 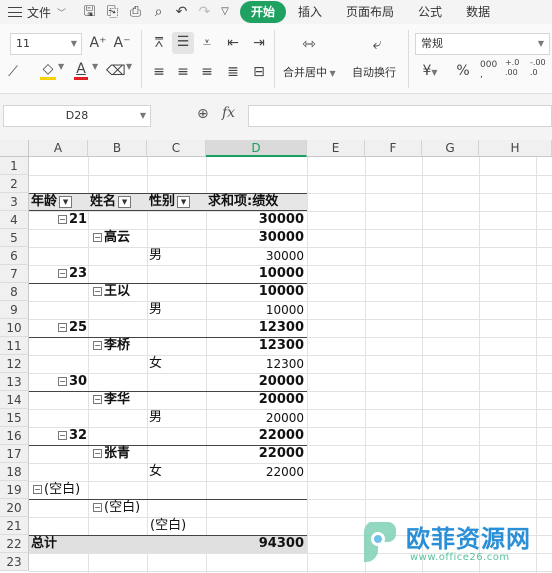 What do you see at coordinates (48, 70) in the screenshot?
I see `fill-color-icon: ◇` at bounding box center [48, 70].